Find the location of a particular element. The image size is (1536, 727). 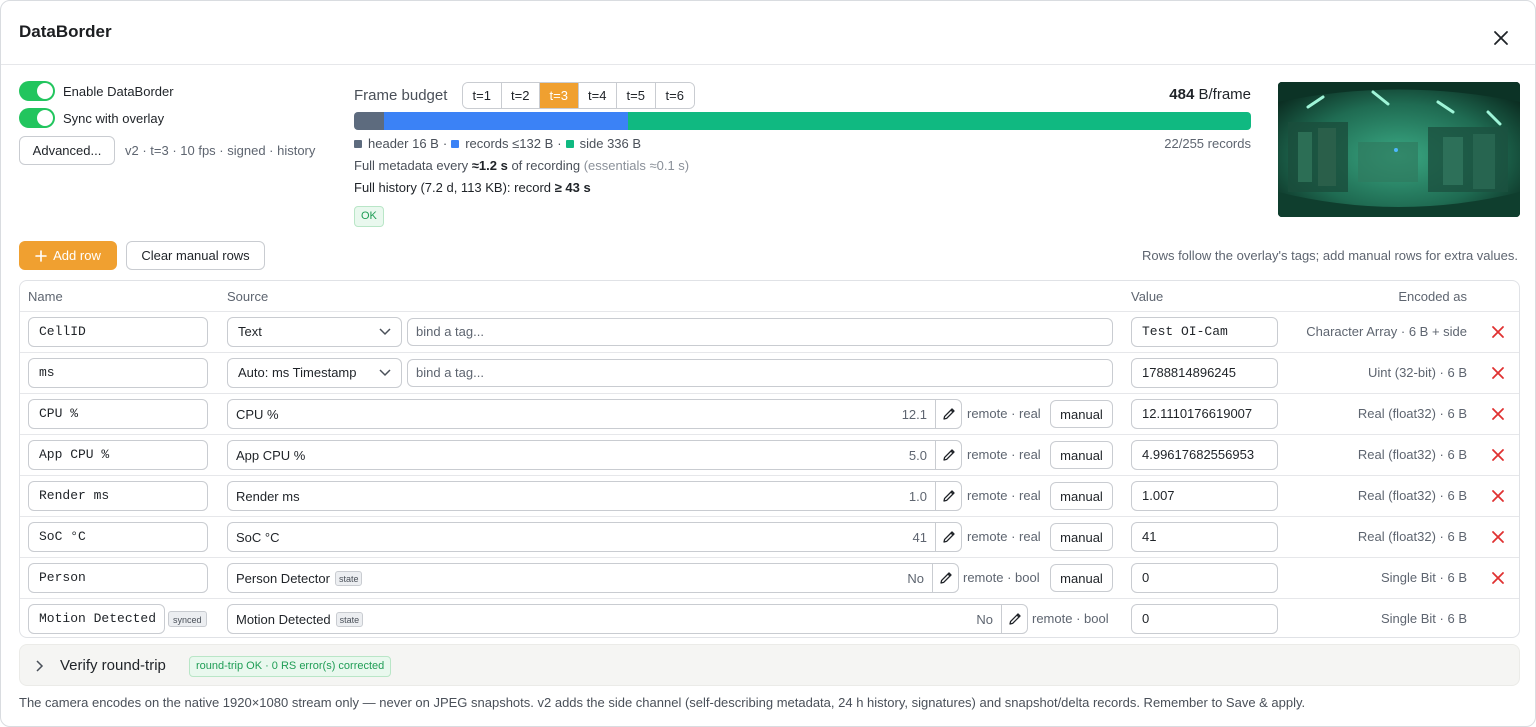

row-value-input: 4.99617682556953 is located at coordinates (1204, 455).